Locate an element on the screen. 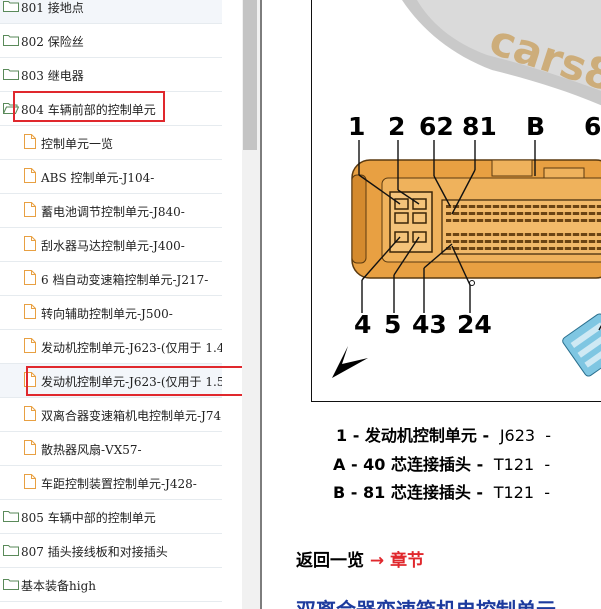  tree-item-805: 805 车辆中部的控制单元 is located at coordinates (111, 517).